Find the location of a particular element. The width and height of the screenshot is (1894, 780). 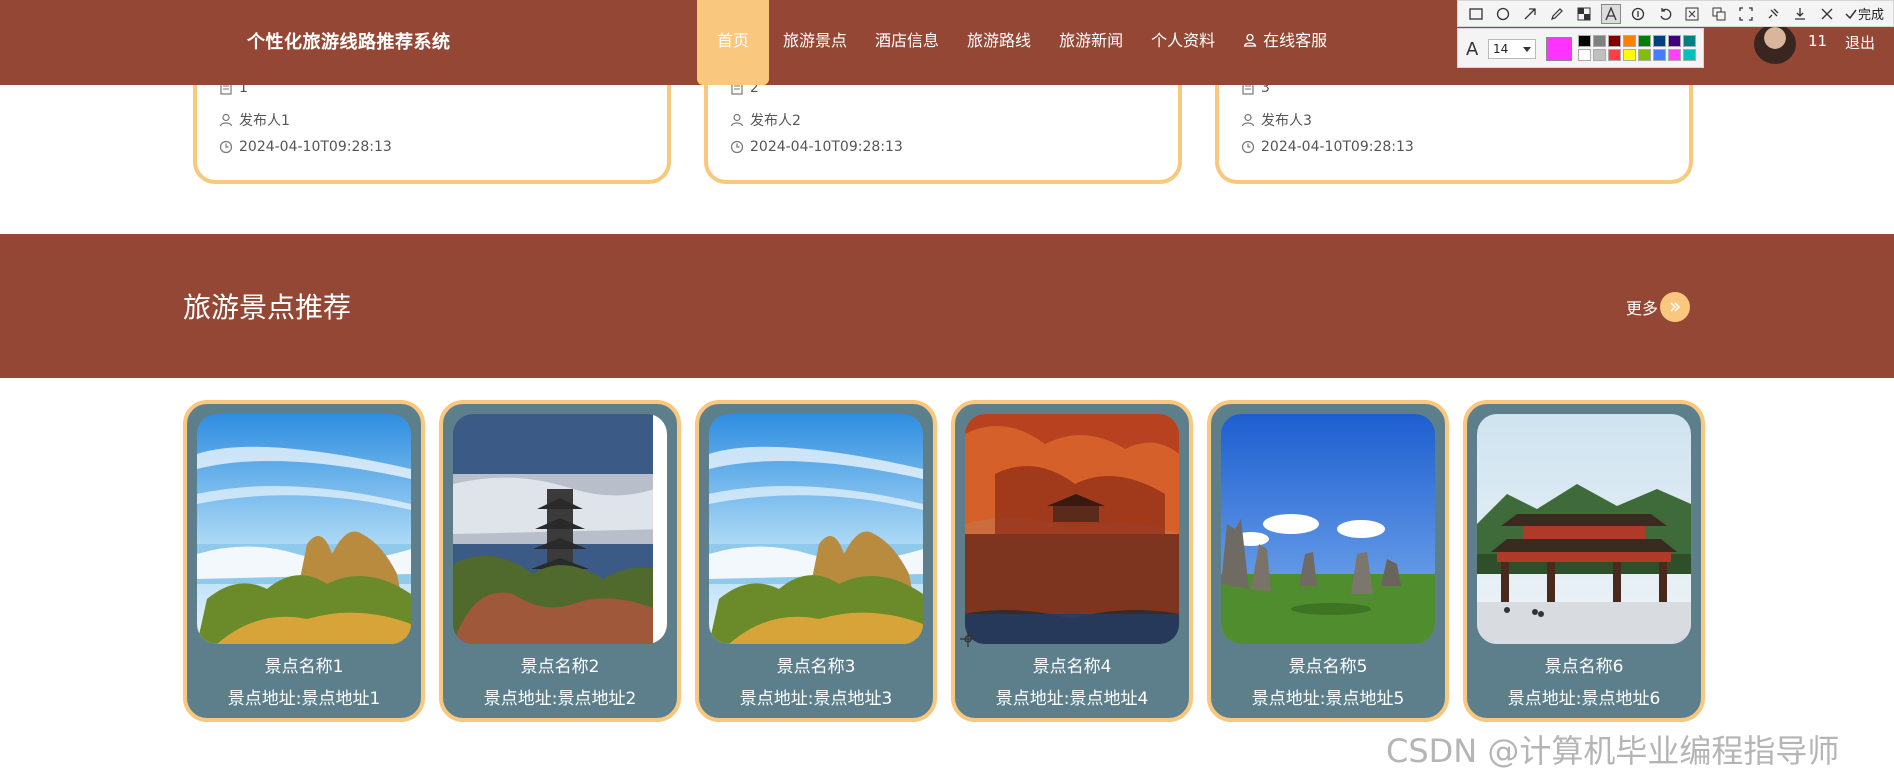

nav-scenic-spots: 旅游景点 is located at coordinates (815, 42).